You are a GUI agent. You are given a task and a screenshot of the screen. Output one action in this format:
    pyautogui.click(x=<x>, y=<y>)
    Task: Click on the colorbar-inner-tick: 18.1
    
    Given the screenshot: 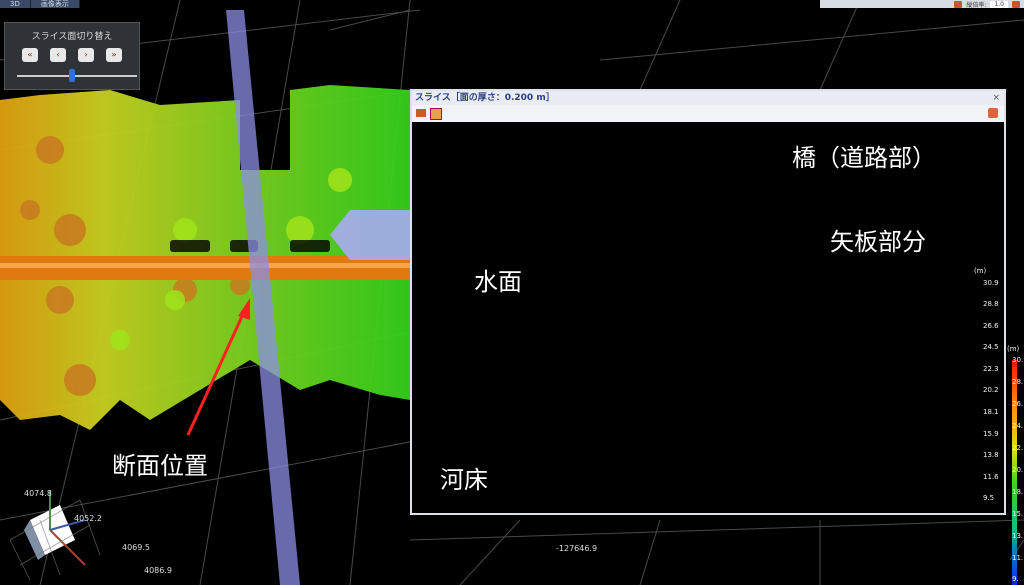 What is the action you would take?
    pyautogui.click(x=991, y=412)
    